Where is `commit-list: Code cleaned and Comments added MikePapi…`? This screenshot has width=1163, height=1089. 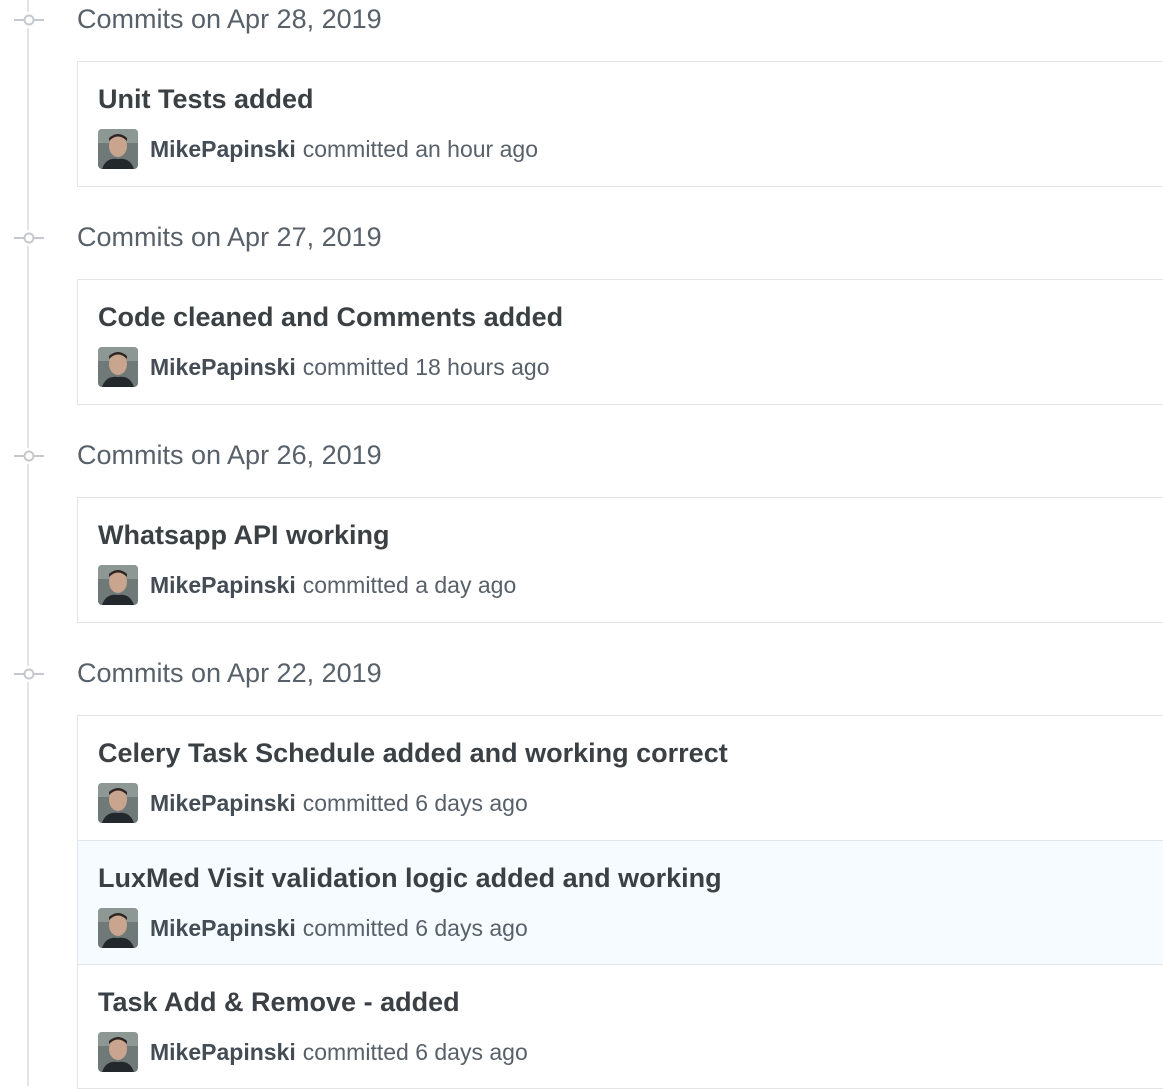 commit-list: Code cleaned and Comments added MikePapi… is located at coordinates (620, 342).